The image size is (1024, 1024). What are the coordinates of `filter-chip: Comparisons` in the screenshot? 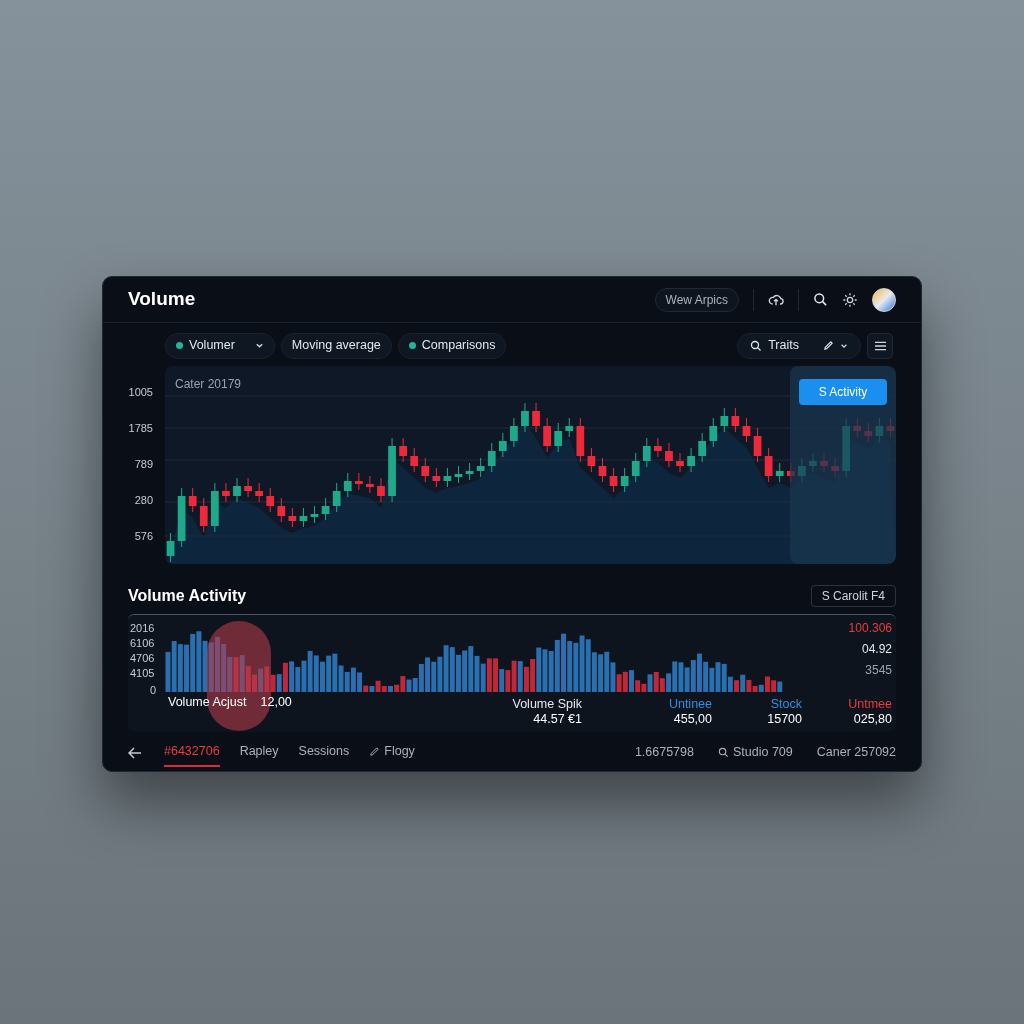 It's located at (452, 345).